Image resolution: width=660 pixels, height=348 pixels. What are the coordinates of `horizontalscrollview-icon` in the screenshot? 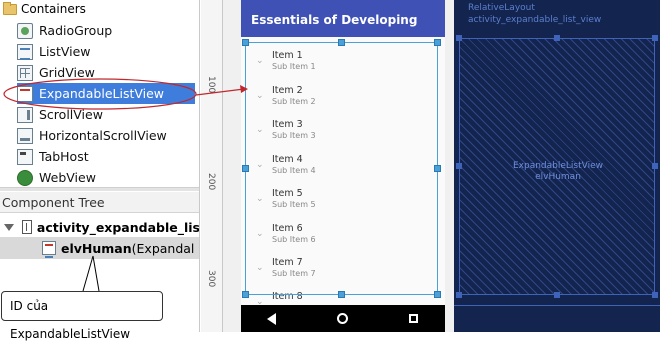 It's located at (25, 135).